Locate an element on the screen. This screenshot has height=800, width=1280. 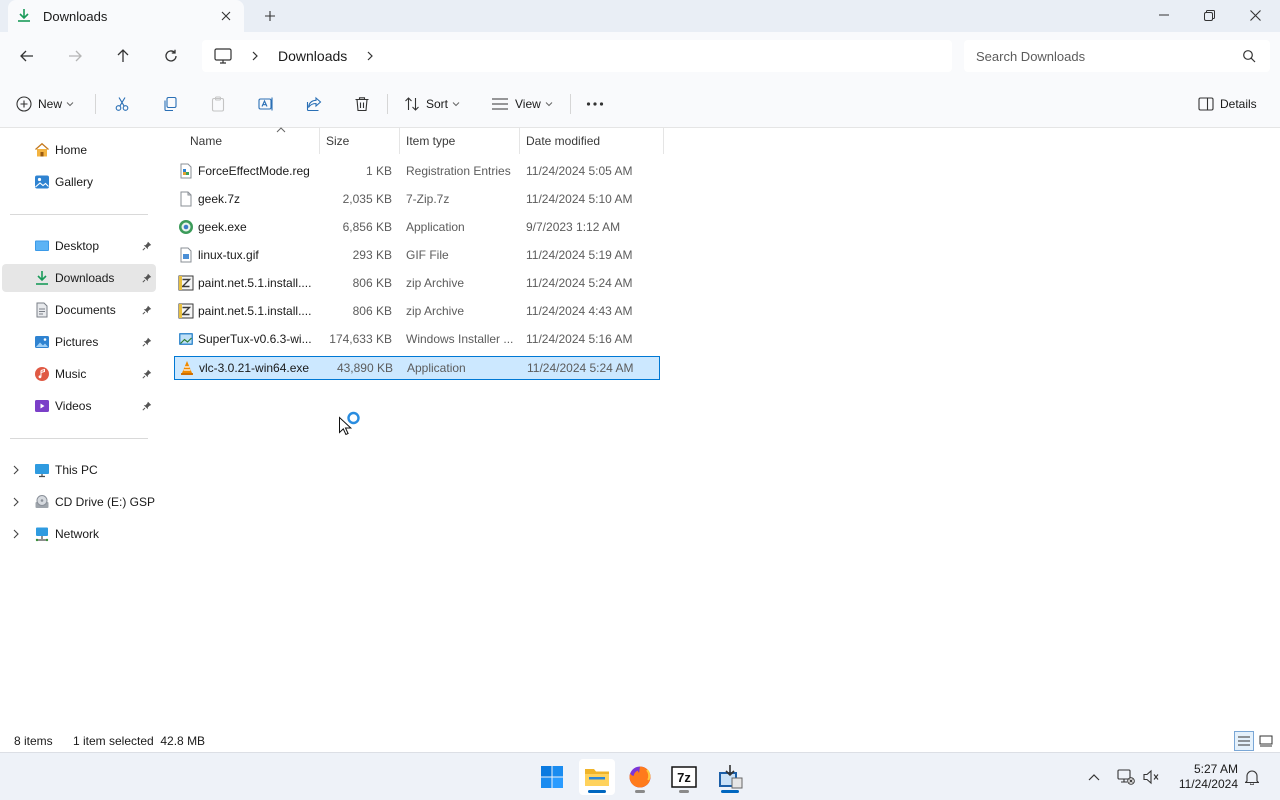
registry-file-icon is located at coordinates (186, 171).